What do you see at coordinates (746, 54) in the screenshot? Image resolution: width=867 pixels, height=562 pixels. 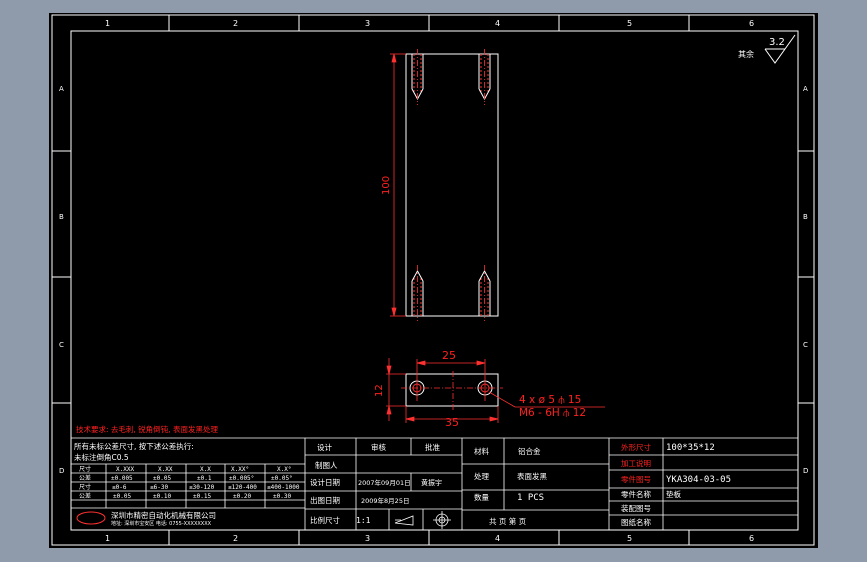 I see `roughness-label: 其余` at bounding box center [746, 54].